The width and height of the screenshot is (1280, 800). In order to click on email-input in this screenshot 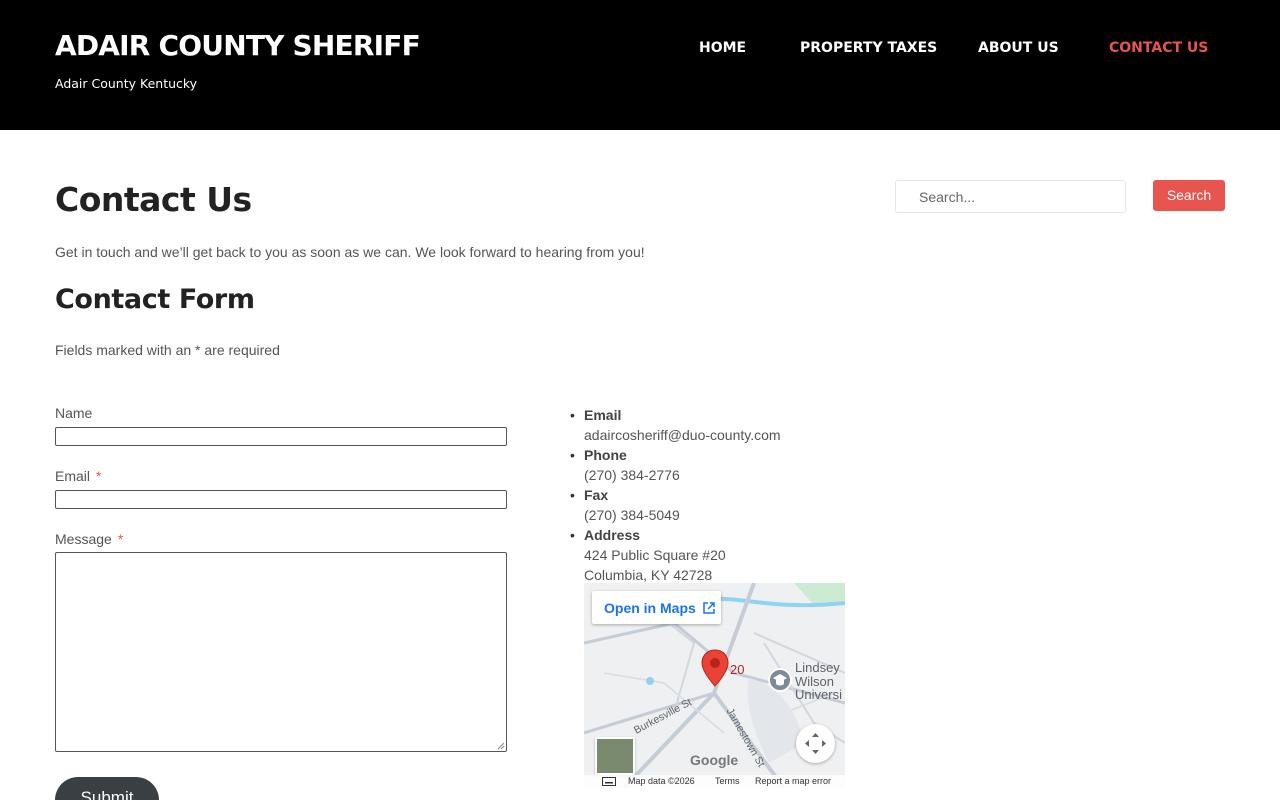, I will do `click(281, 499)`.